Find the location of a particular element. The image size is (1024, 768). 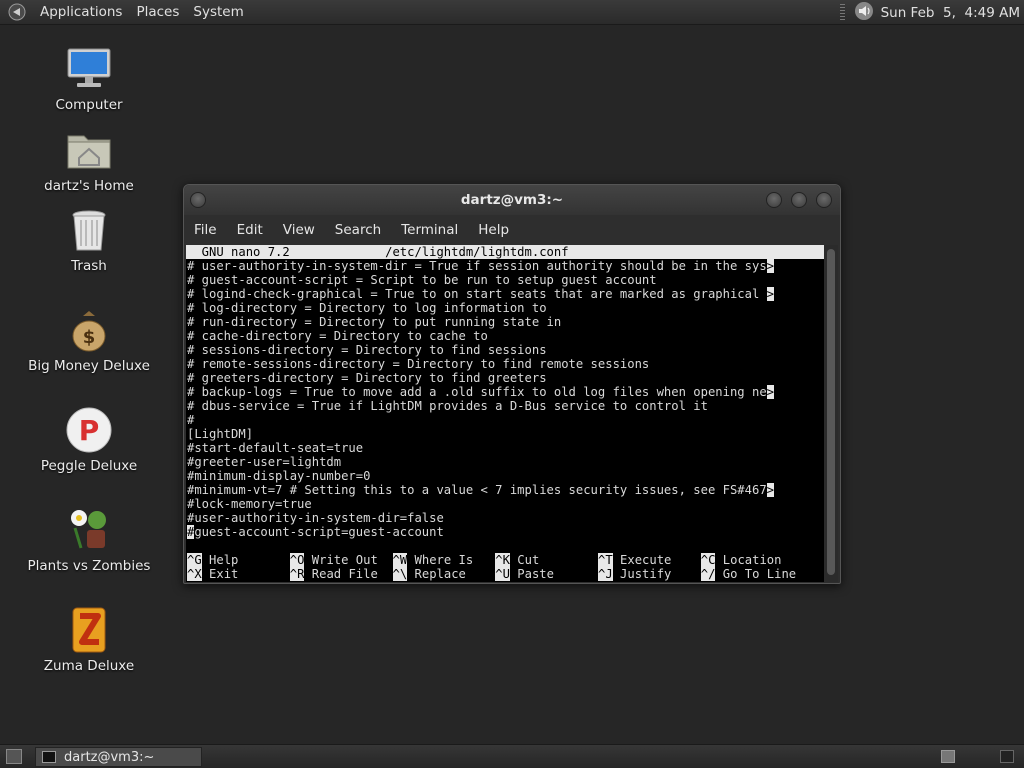

file-line: #greeter-user=lightdm is located at coordinates (264, 462).